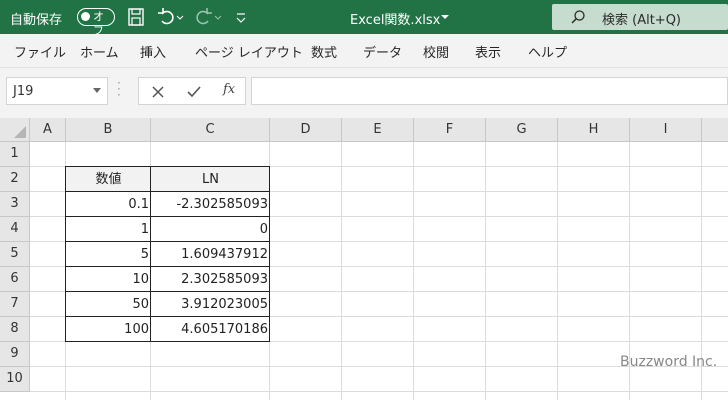 The height and width of the screenshot is (400, 728). Describe the element at coordinates (96, 22) in the screenshot. I see `autosave-toggle: オフ` at that location.